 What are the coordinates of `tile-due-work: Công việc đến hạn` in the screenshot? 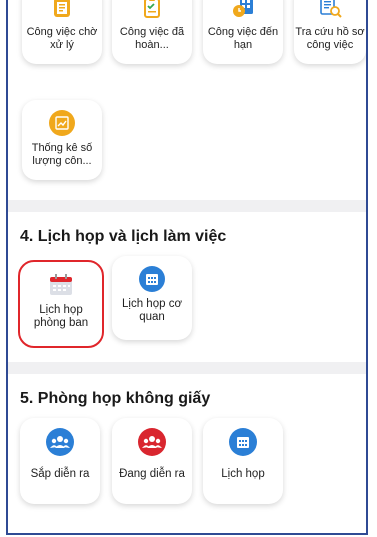 It's located at (243, 32).